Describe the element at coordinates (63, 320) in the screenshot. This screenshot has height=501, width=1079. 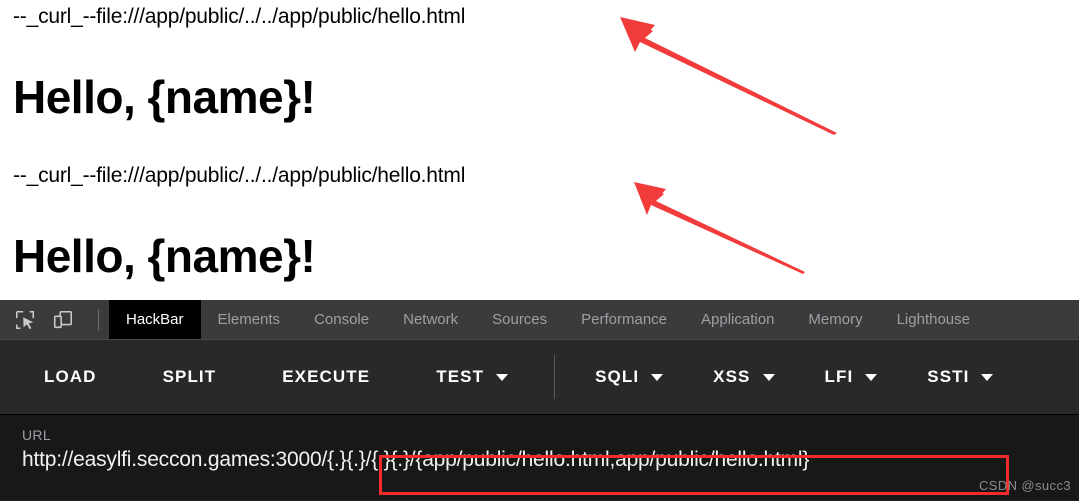
I see `device-toolbar-icon` at that location.